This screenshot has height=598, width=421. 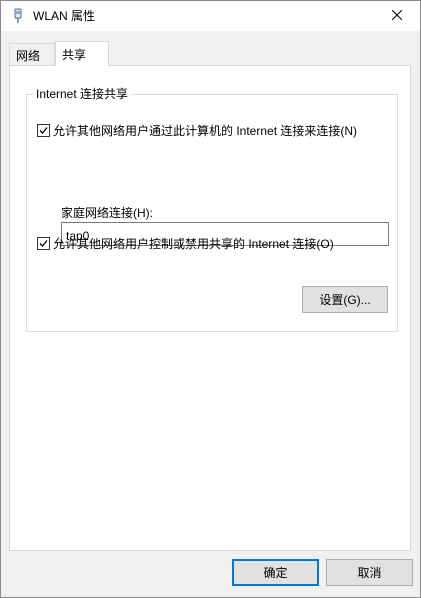 I want to click on cancel-button: 取消, so click(x=369, y=572).